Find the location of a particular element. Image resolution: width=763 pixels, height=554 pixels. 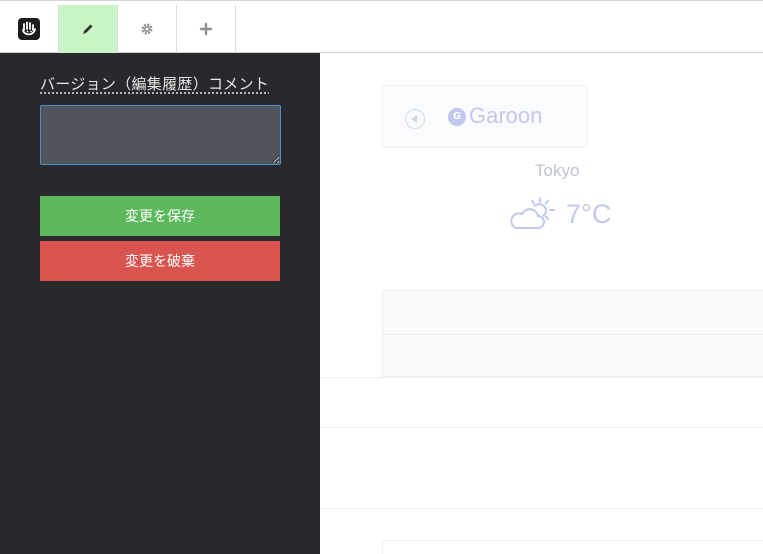

page-settings-button is located at coordinates (147, 29).